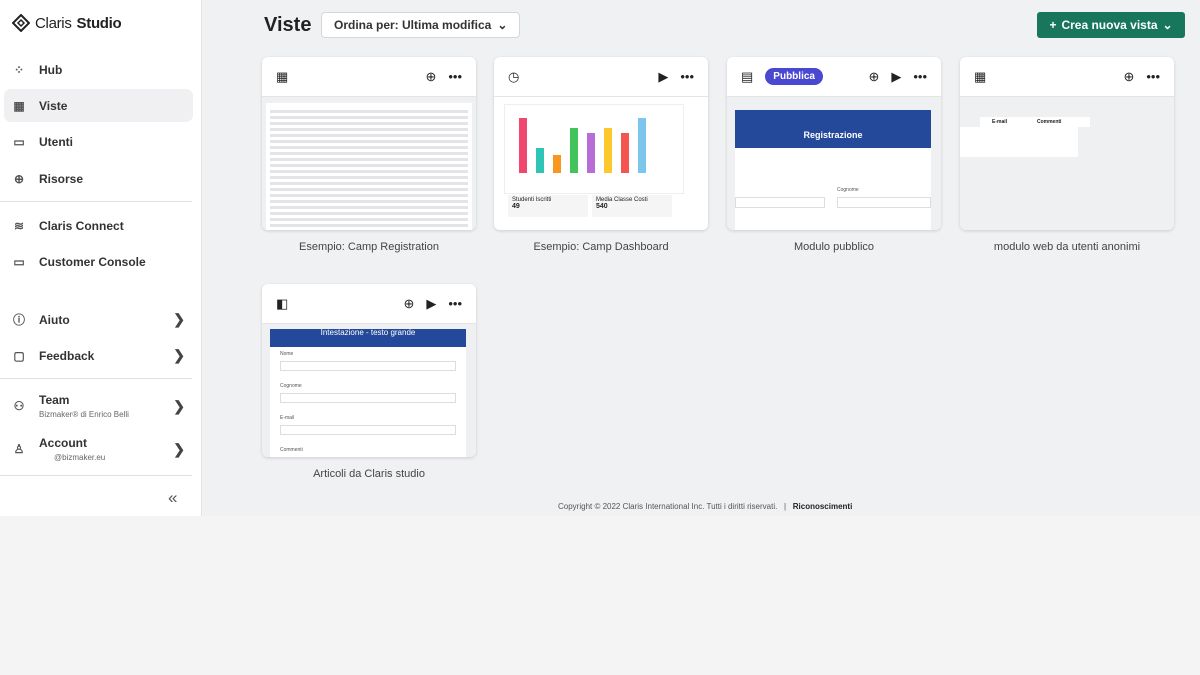 This screenshot has width=1200, height=675. I want to click on sidebar-item-hub: ⁘ Hub, so click(98, 69).